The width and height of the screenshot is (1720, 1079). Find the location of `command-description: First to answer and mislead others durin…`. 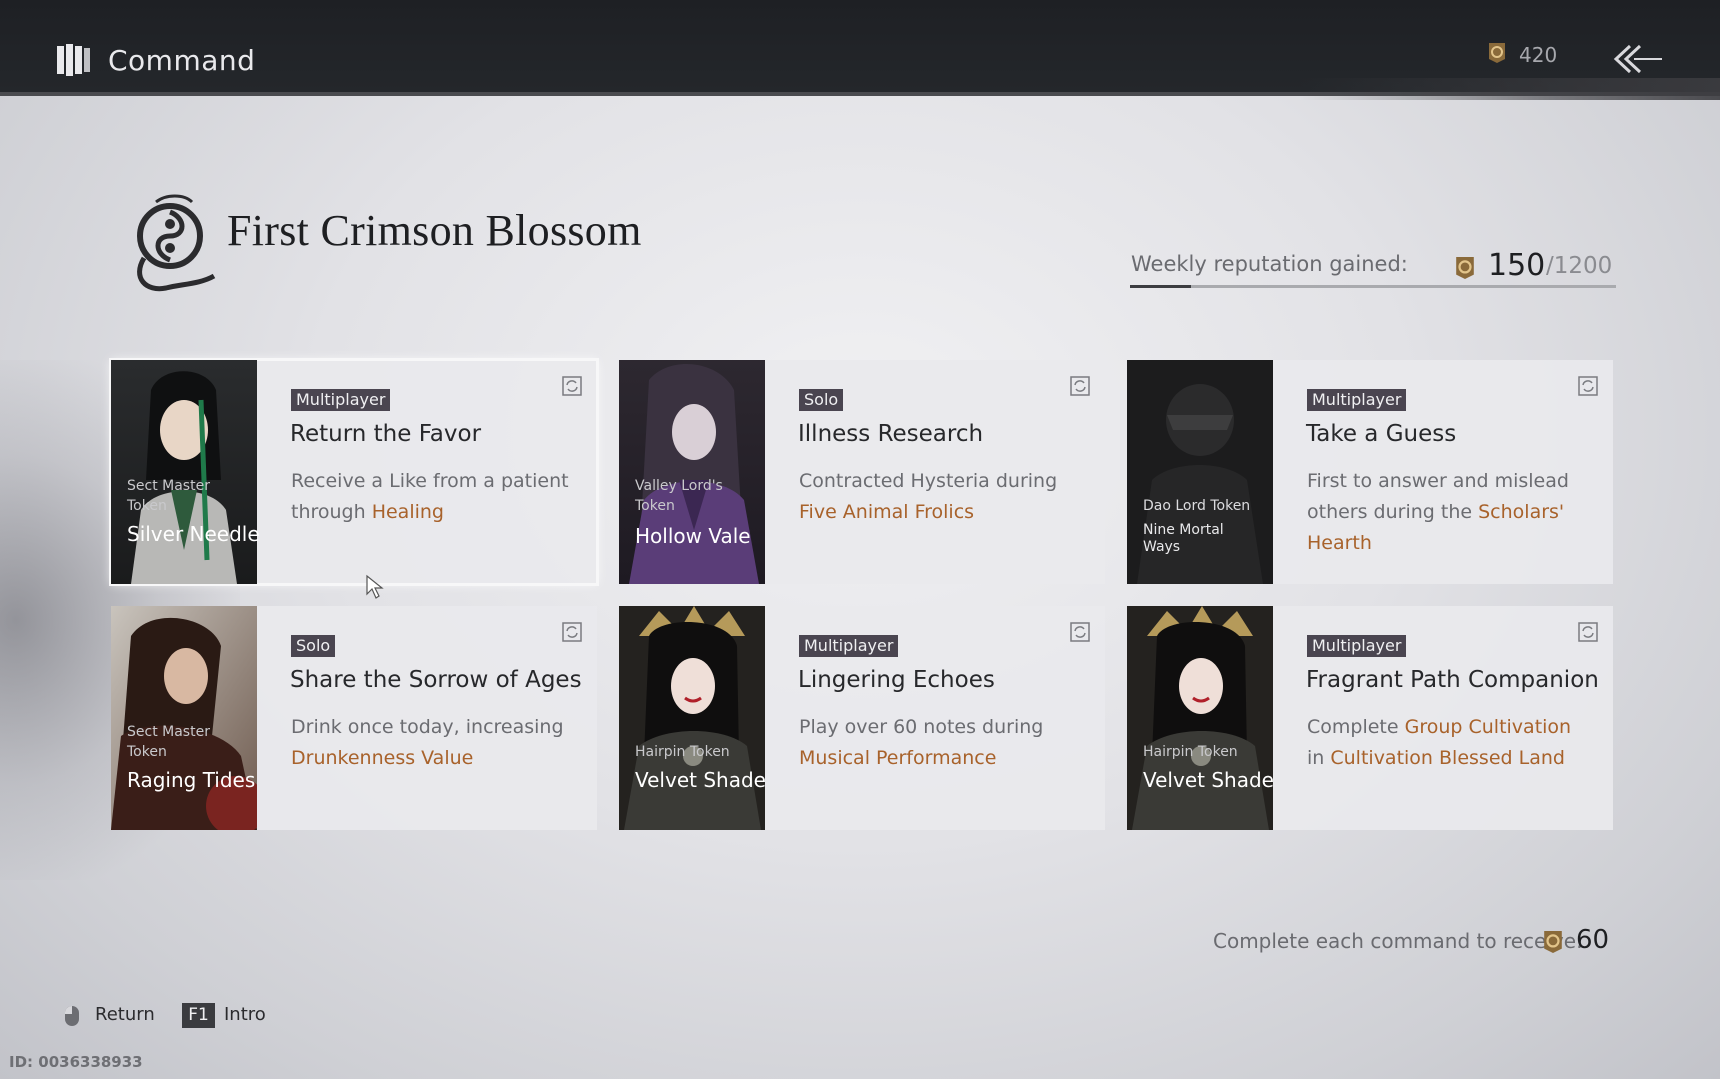

command-description: First to answer and mislead others durin… is located at coordinates (1449, 512).